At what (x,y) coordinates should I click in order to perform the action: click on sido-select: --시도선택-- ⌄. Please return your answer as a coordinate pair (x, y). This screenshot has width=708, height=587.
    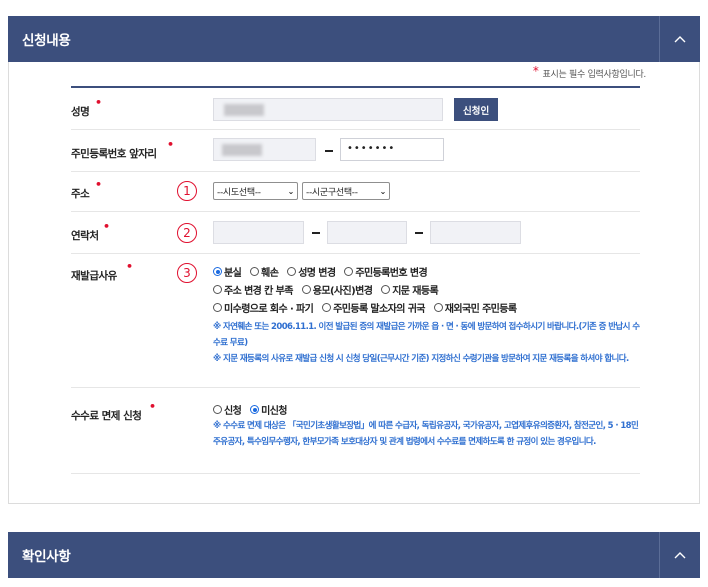
    Looking at the image, I should click on (255, 191).